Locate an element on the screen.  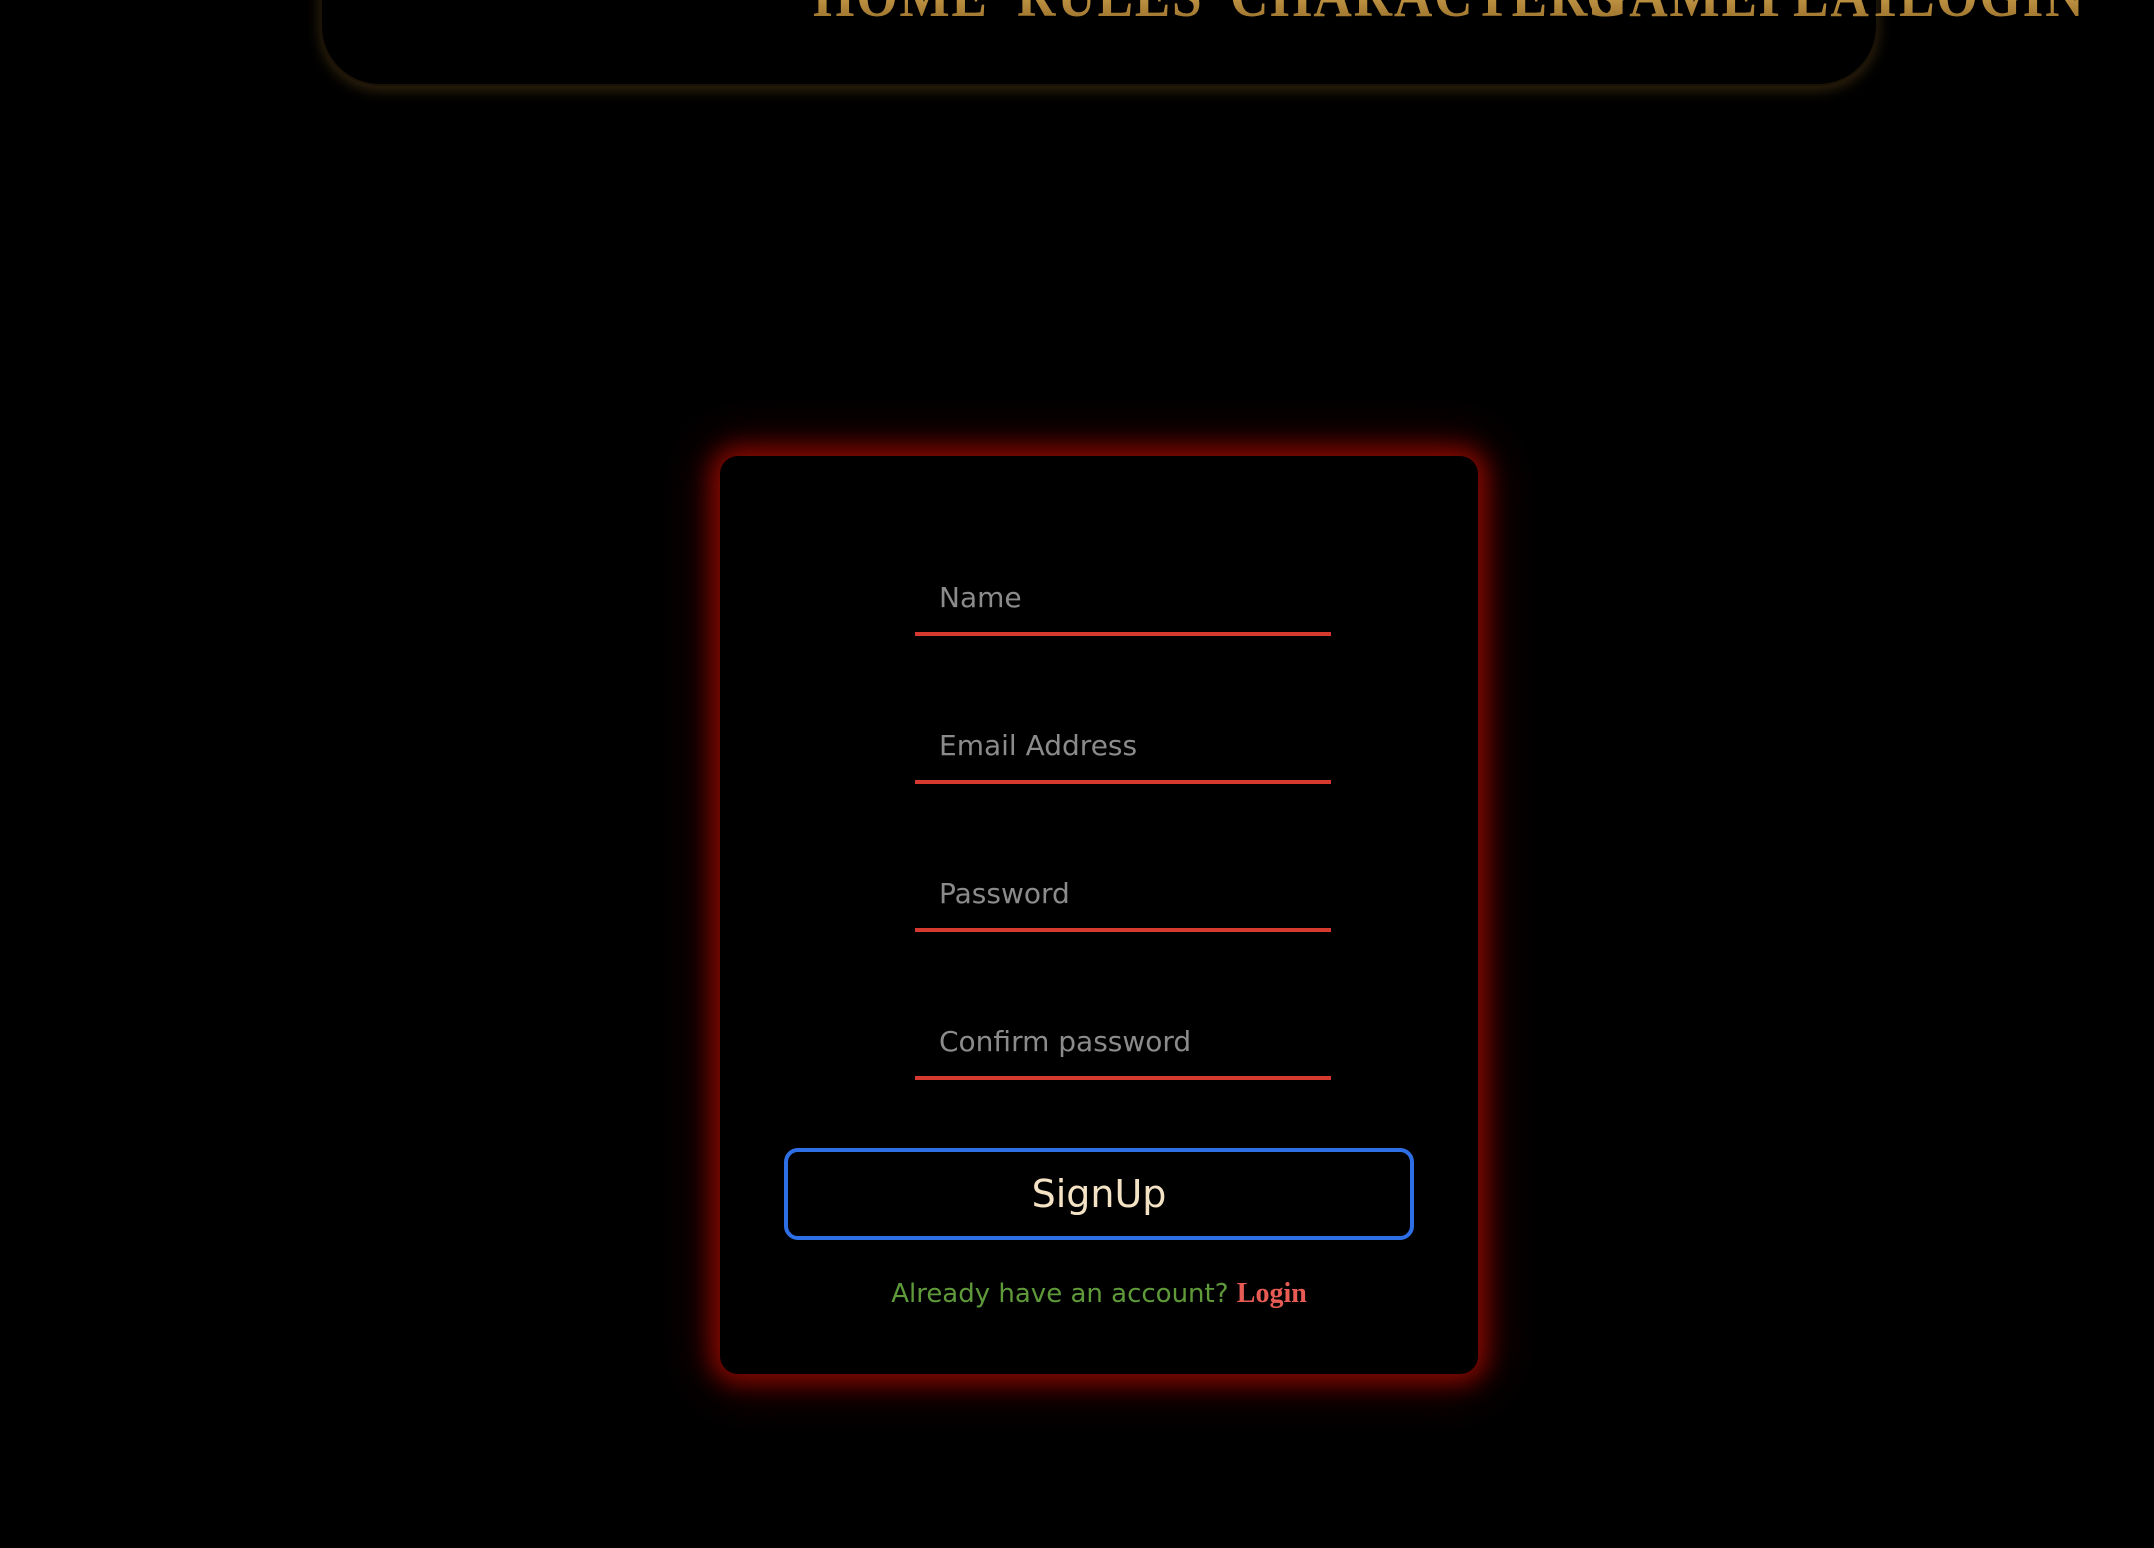
name-input is located at coordinates (1123, 597).